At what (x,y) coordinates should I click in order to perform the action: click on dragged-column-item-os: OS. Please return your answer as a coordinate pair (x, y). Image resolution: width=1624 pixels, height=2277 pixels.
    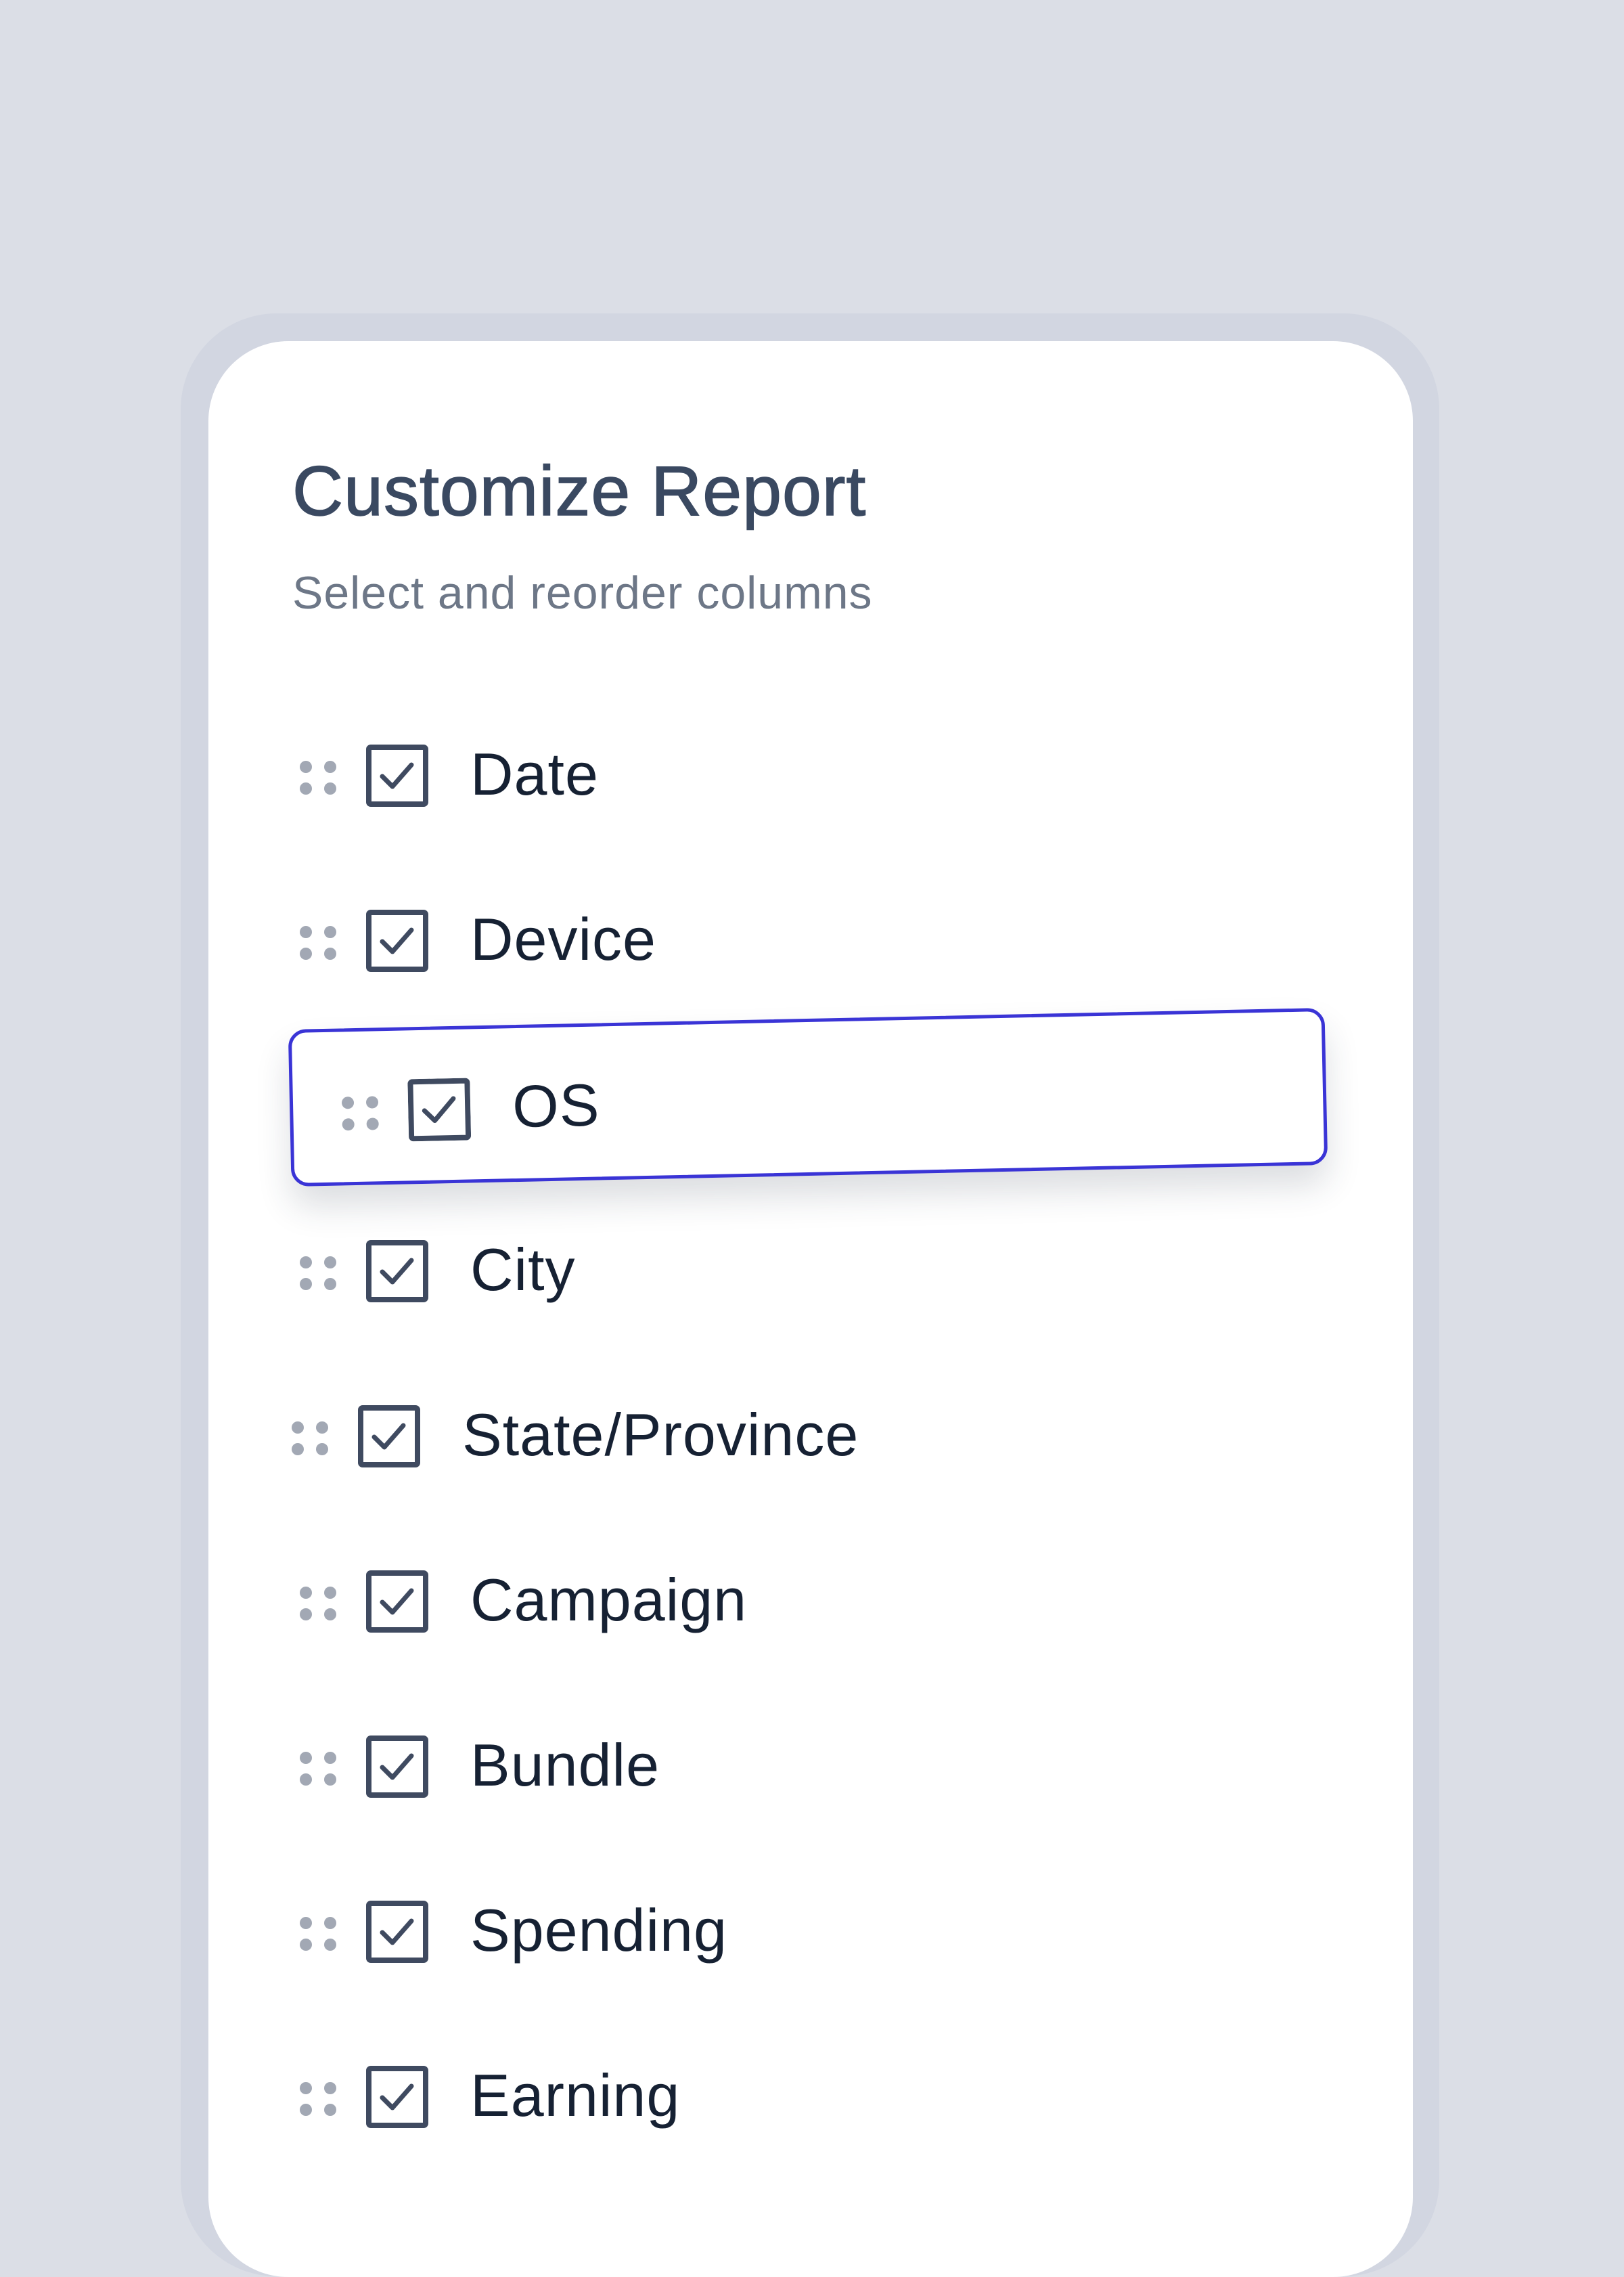
    Looking at the image, I should click on (808, 1097).